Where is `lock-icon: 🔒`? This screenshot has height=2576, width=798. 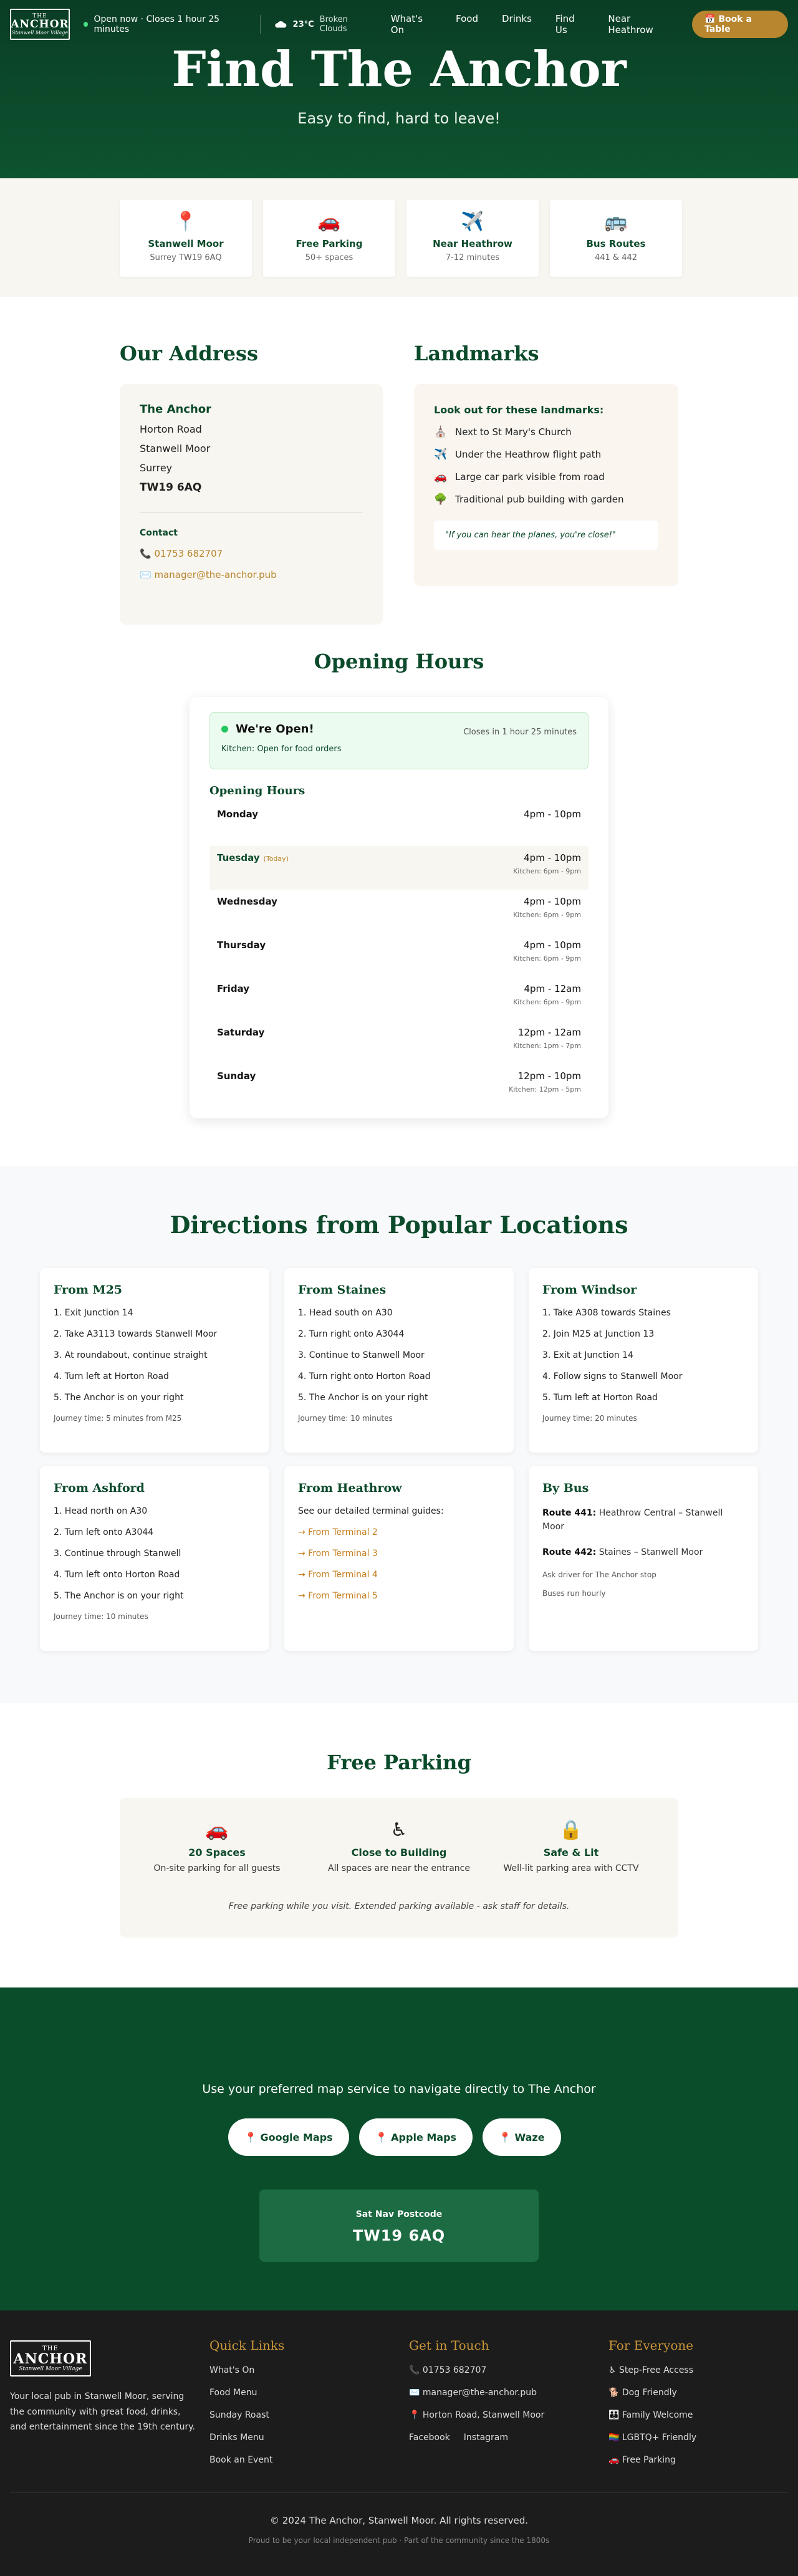 lock-icon: 🔒 is located at coordinates (571, 1830).